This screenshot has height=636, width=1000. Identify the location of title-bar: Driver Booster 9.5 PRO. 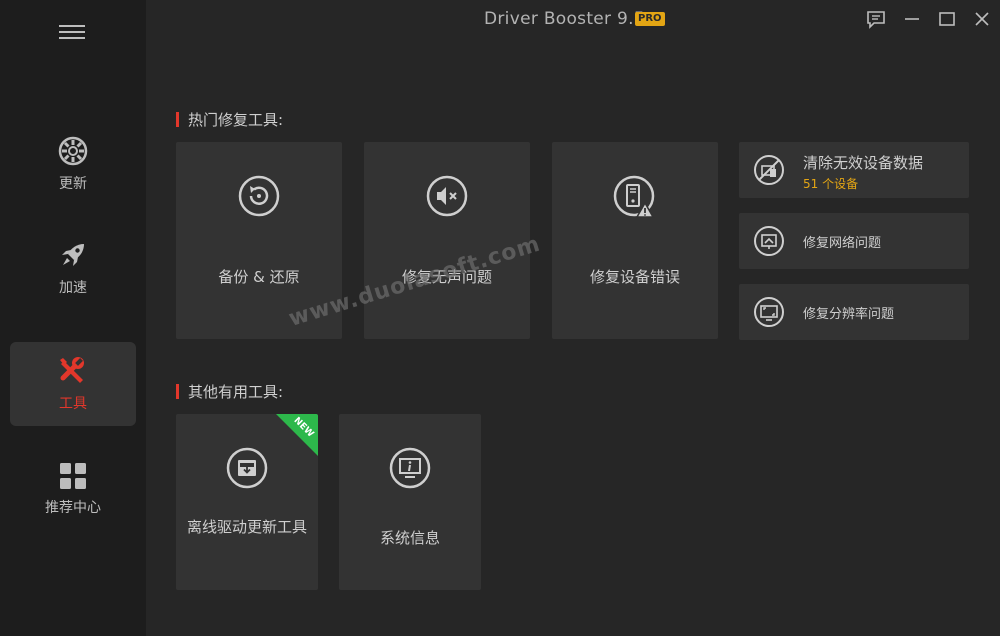
(573, 19).